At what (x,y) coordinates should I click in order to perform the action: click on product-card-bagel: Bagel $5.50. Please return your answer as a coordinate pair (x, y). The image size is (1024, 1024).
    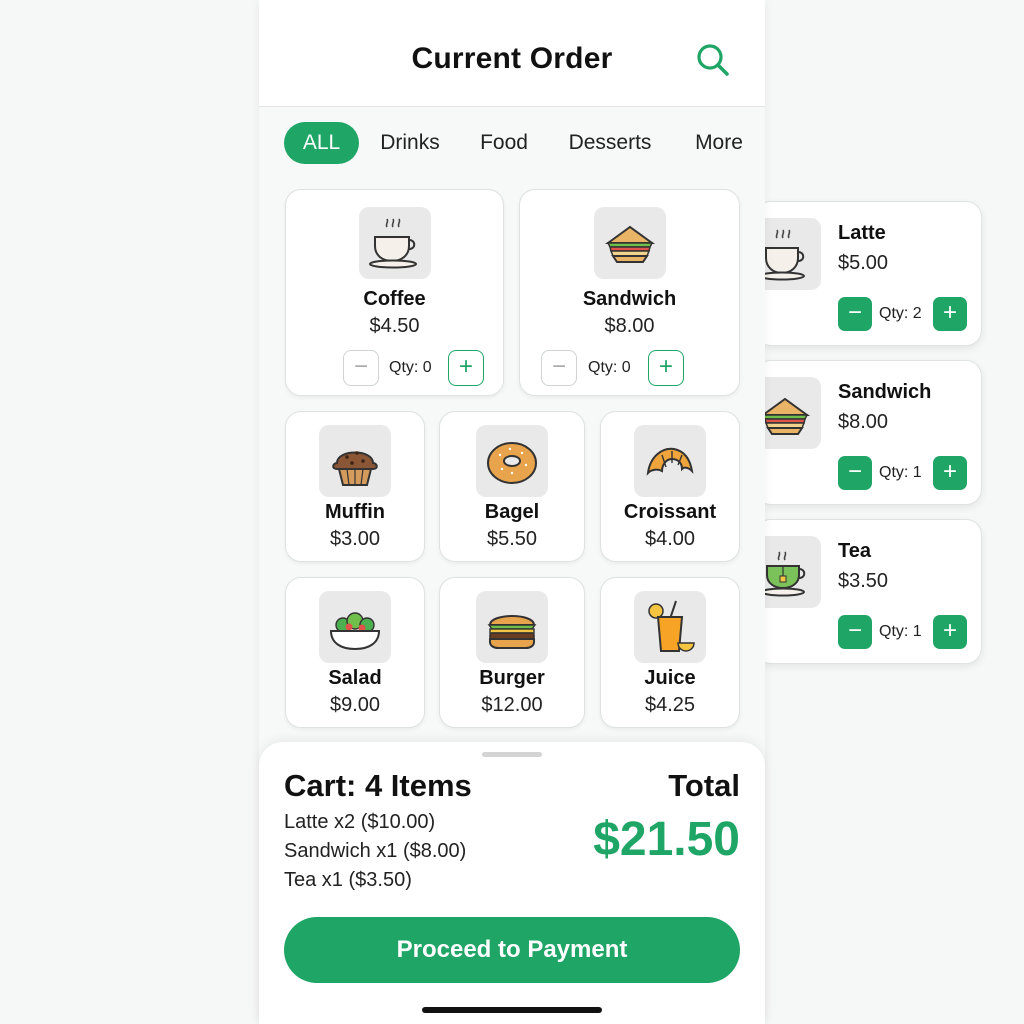
    Looking at the image, I should click on (512, 486).